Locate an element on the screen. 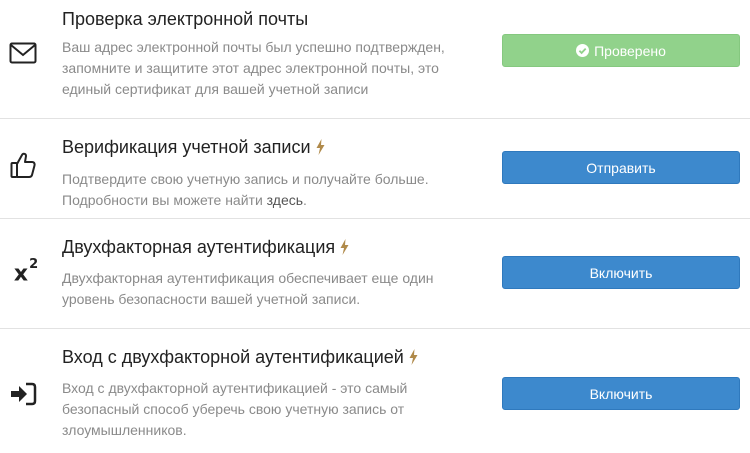 This screenshot has height=453, width=750. sign-in-icon is located at coordinates (23, 394).